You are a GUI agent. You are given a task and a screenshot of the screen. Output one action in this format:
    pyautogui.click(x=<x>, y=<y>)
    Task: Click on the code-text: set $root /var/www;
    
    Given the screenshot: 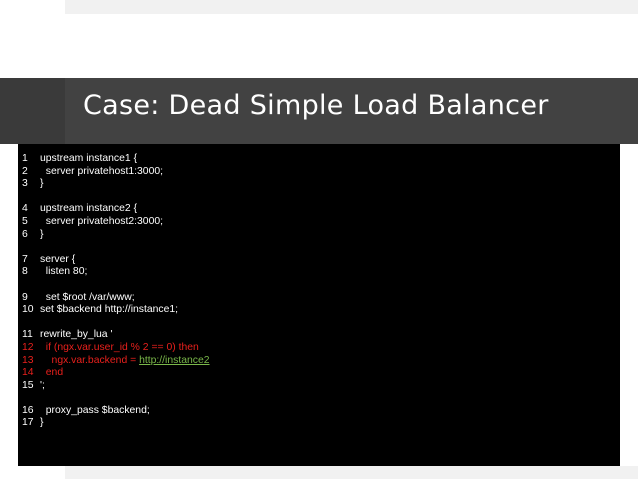 What is the action you would take?
    pyautogui.click(x=87, y=297)
    